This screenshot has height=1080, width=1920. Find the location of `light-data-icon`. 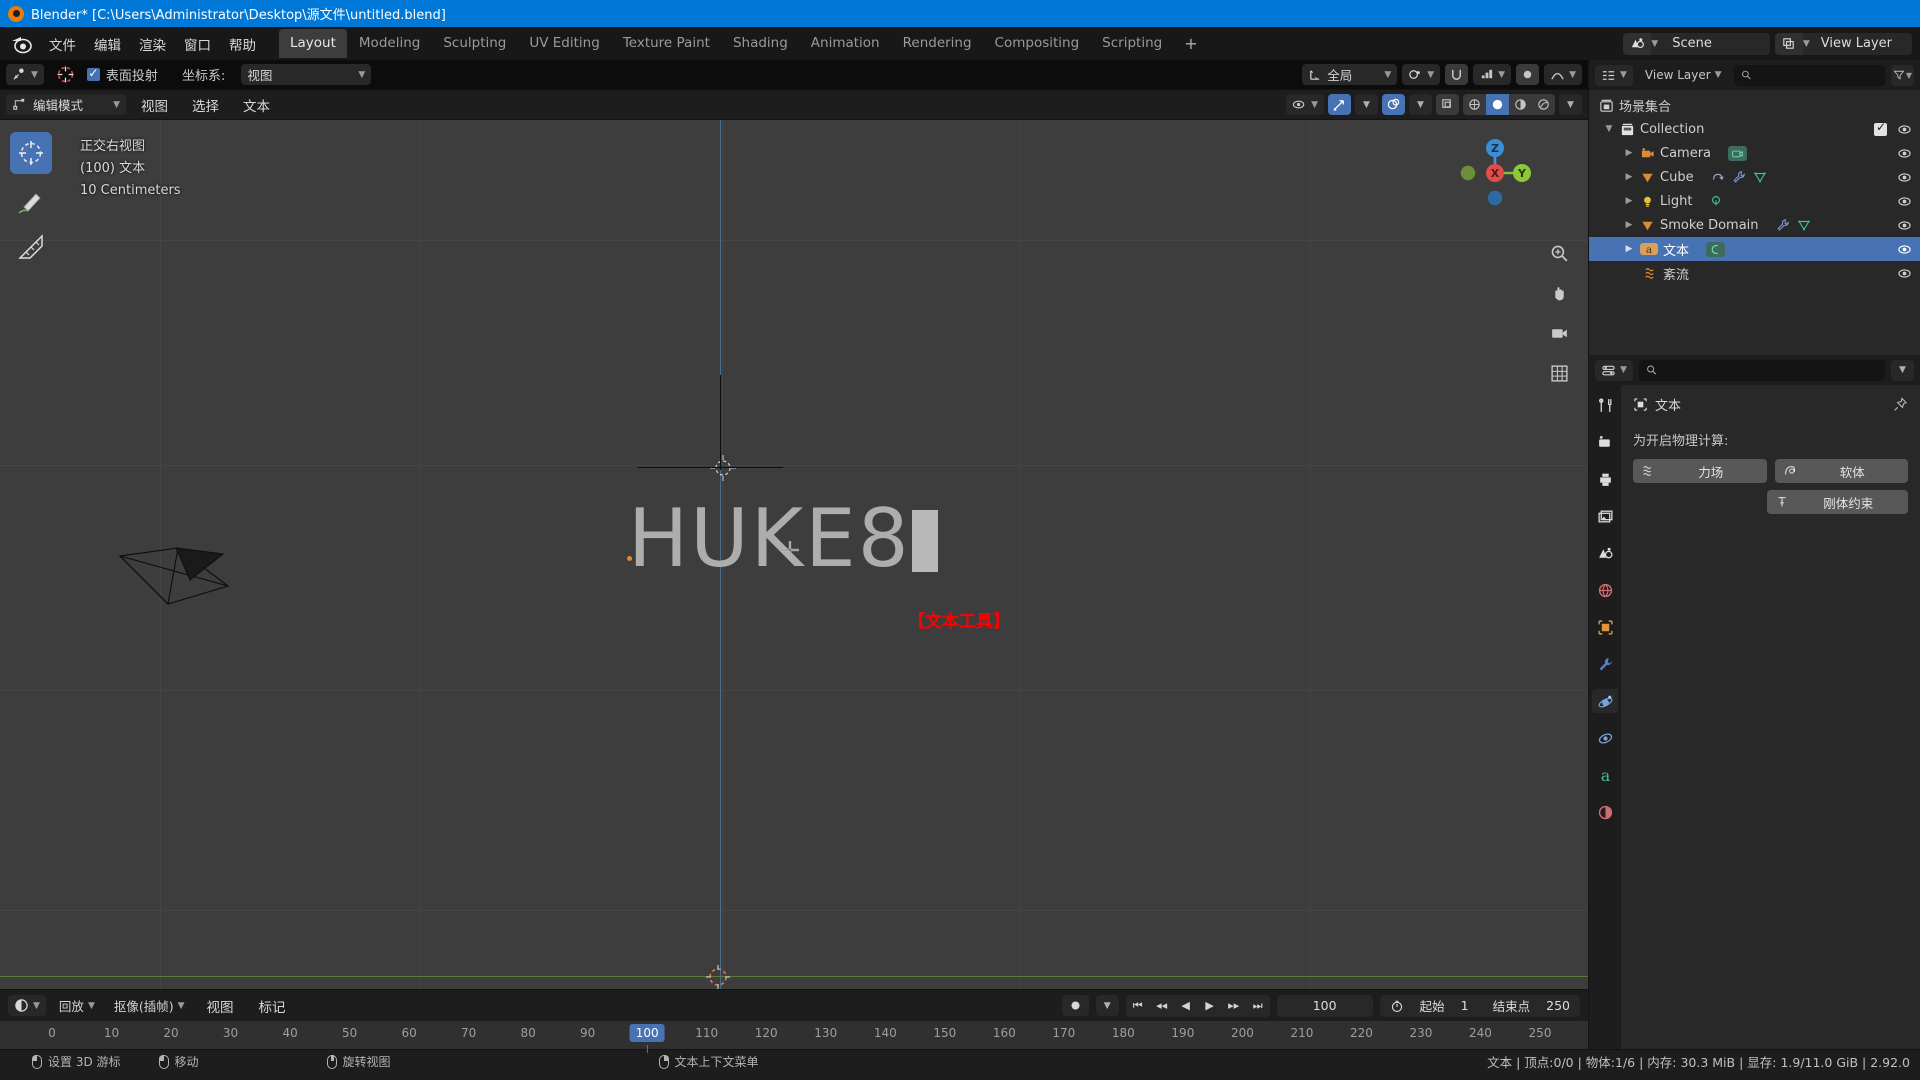

light-data-icon is located at coordinates (1716, 201).